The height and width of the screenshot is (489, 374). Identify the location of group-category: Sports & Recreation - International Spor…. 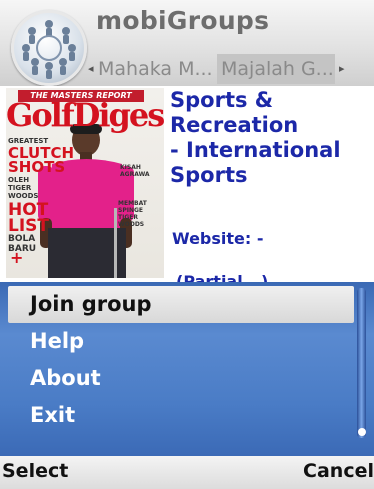
(270, 138).